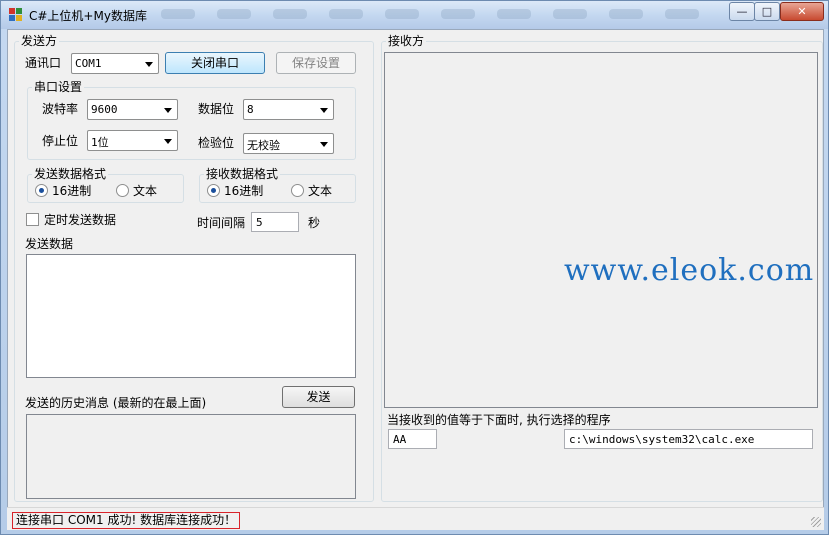  What do you see at coordinates (100, 142) in the screenshot?
I see `stopbits-select-value: 1位` at bounding box center [100, 142].